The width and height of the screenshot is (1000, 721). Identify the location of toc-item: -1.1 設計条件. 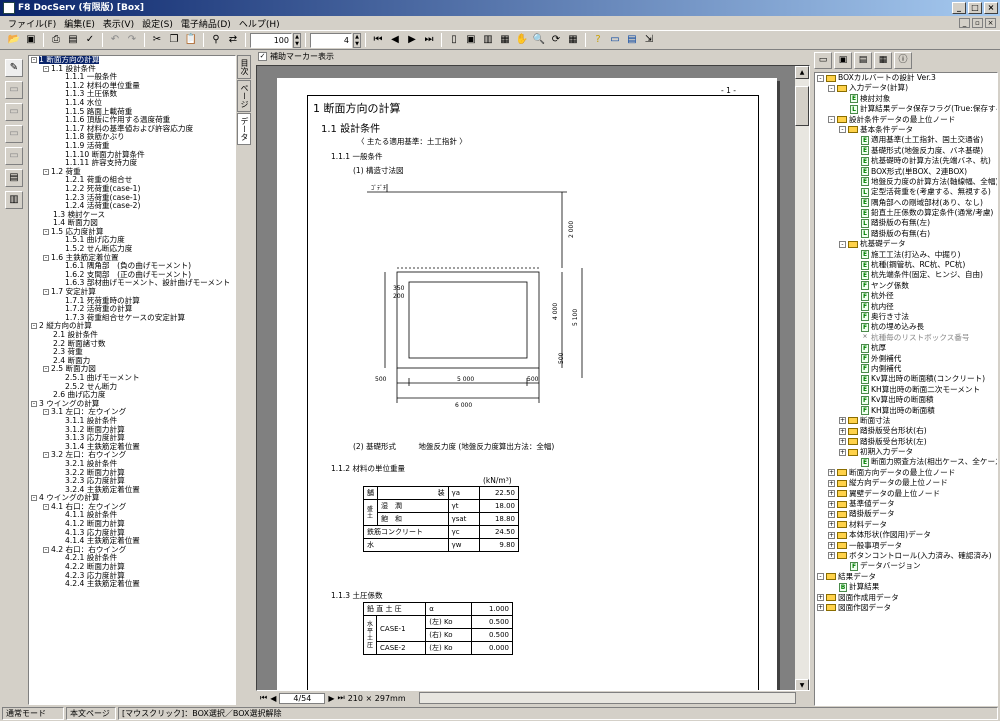
(132, 69).